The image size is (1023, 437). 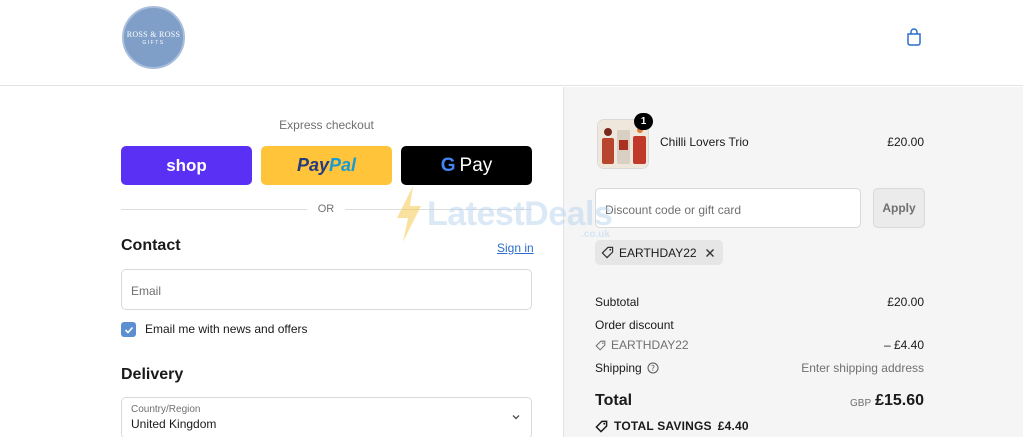 I want to click on store-logo: ROSS & ROSS GIFTS, so click(x=153, y=37).